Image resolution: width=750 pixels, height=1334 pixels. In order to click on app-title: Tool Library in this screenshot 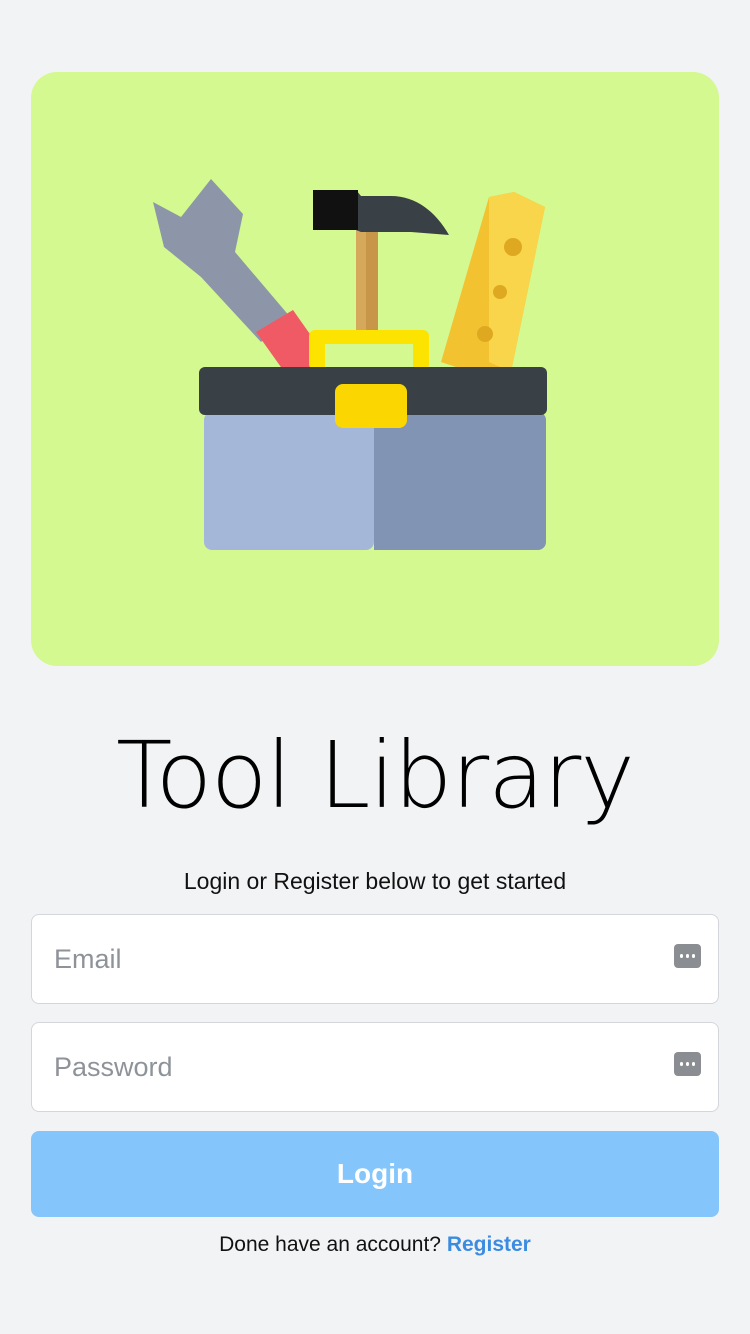, I will do `click(375, 775)`.